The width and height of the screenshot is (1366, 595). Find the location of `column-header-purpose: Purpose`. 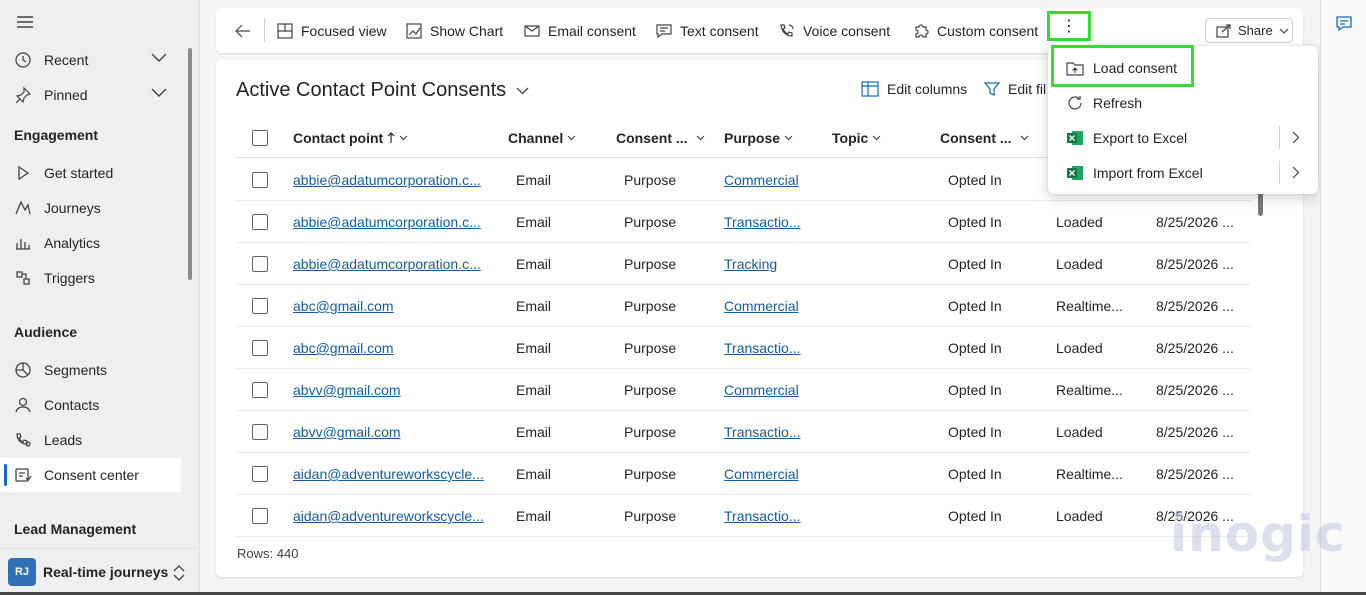

column-header-purpose: Purpose is located at coordinates (758, 138).